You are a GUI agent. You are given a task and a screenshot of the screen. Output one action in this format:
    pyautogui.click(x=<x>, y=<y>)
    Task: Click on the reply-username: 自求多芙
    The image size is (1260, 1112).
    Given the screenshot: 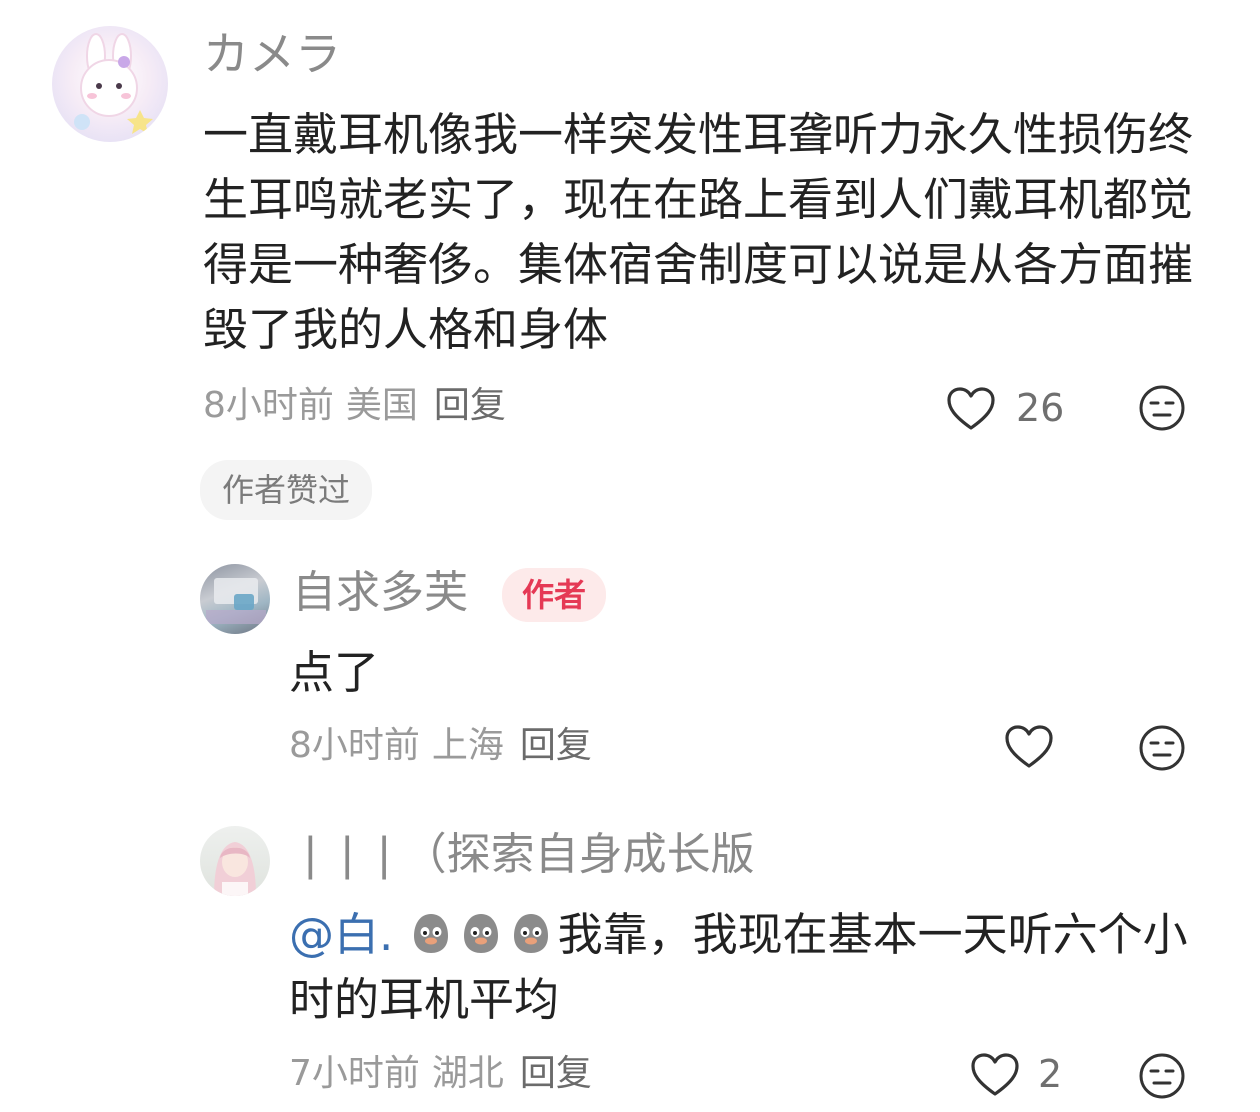 What is the action you would take?
    pyautogui.click(x=380, y=593)
    